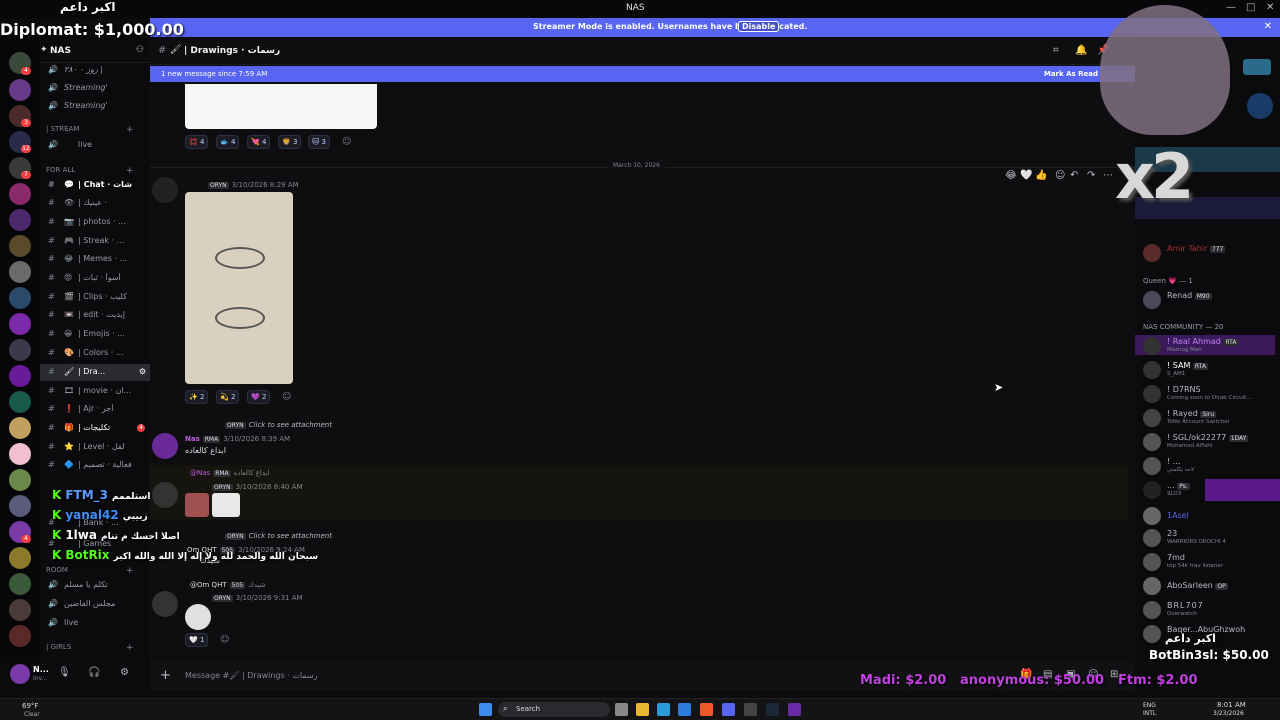  Describe the element at coordinates (95, 604) in the screenshot. I see `voice-channel: 🔊 مجلس الفاضين` at that location.